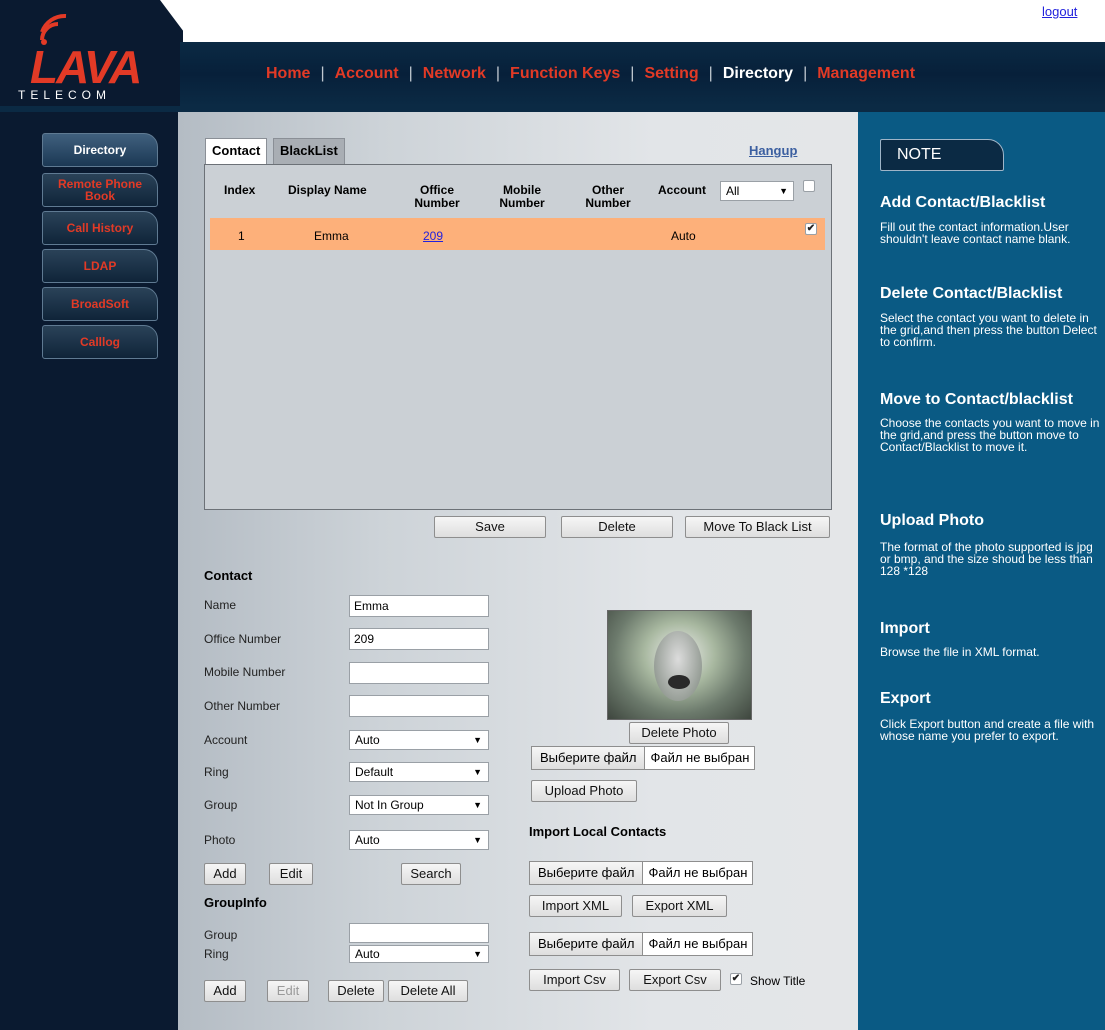 Image resolution: width=1105 pixels, height=1030 pixels. I want to click on nav-account: Account, so click(367, 74).